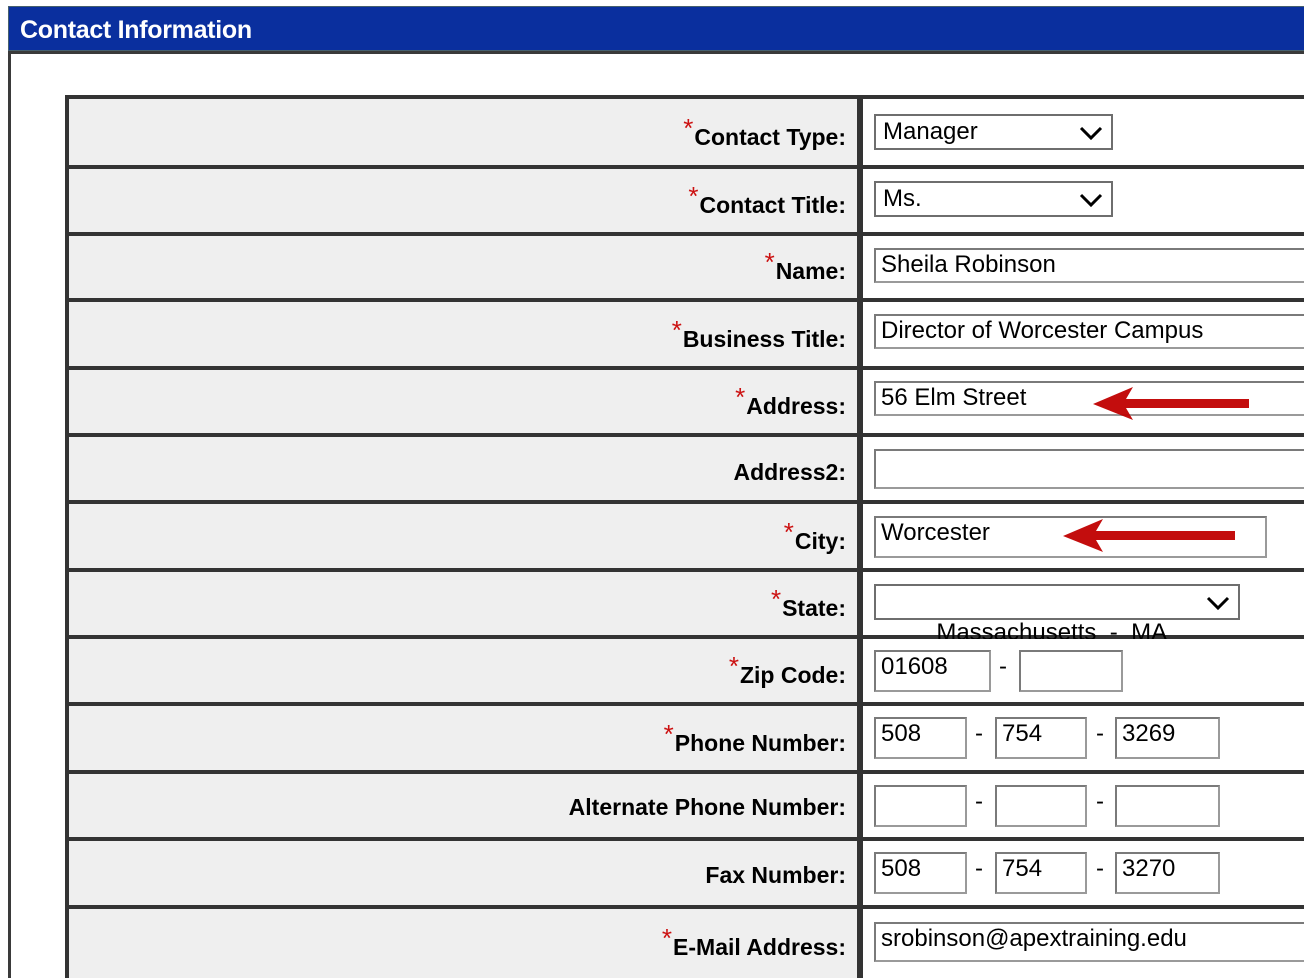  What do you see at coordinates (805, 265) in the screenshot?
I see `name-label: *Name:` at bounding box center [805, 265].